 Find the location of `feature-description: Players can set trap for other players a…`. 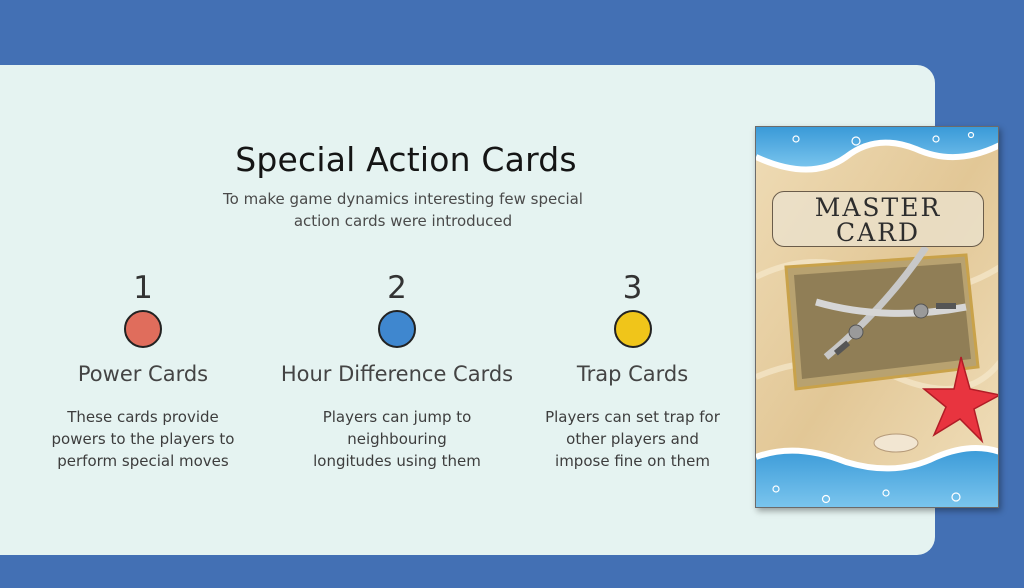

feature-description: Players can set trap for other players a… is located at coordinates (632, 439).